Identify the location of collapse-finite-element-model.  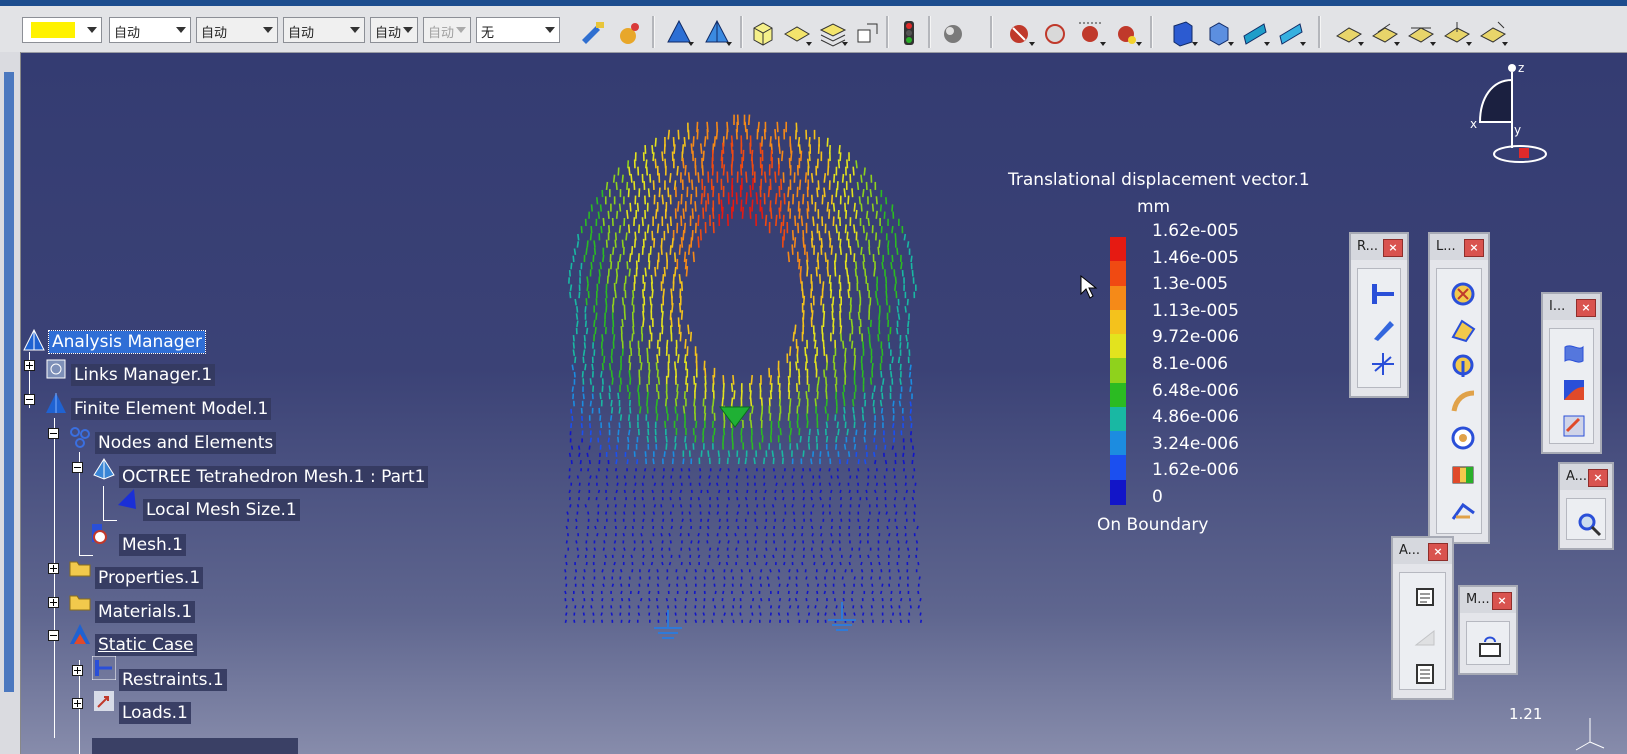
(29, 399).